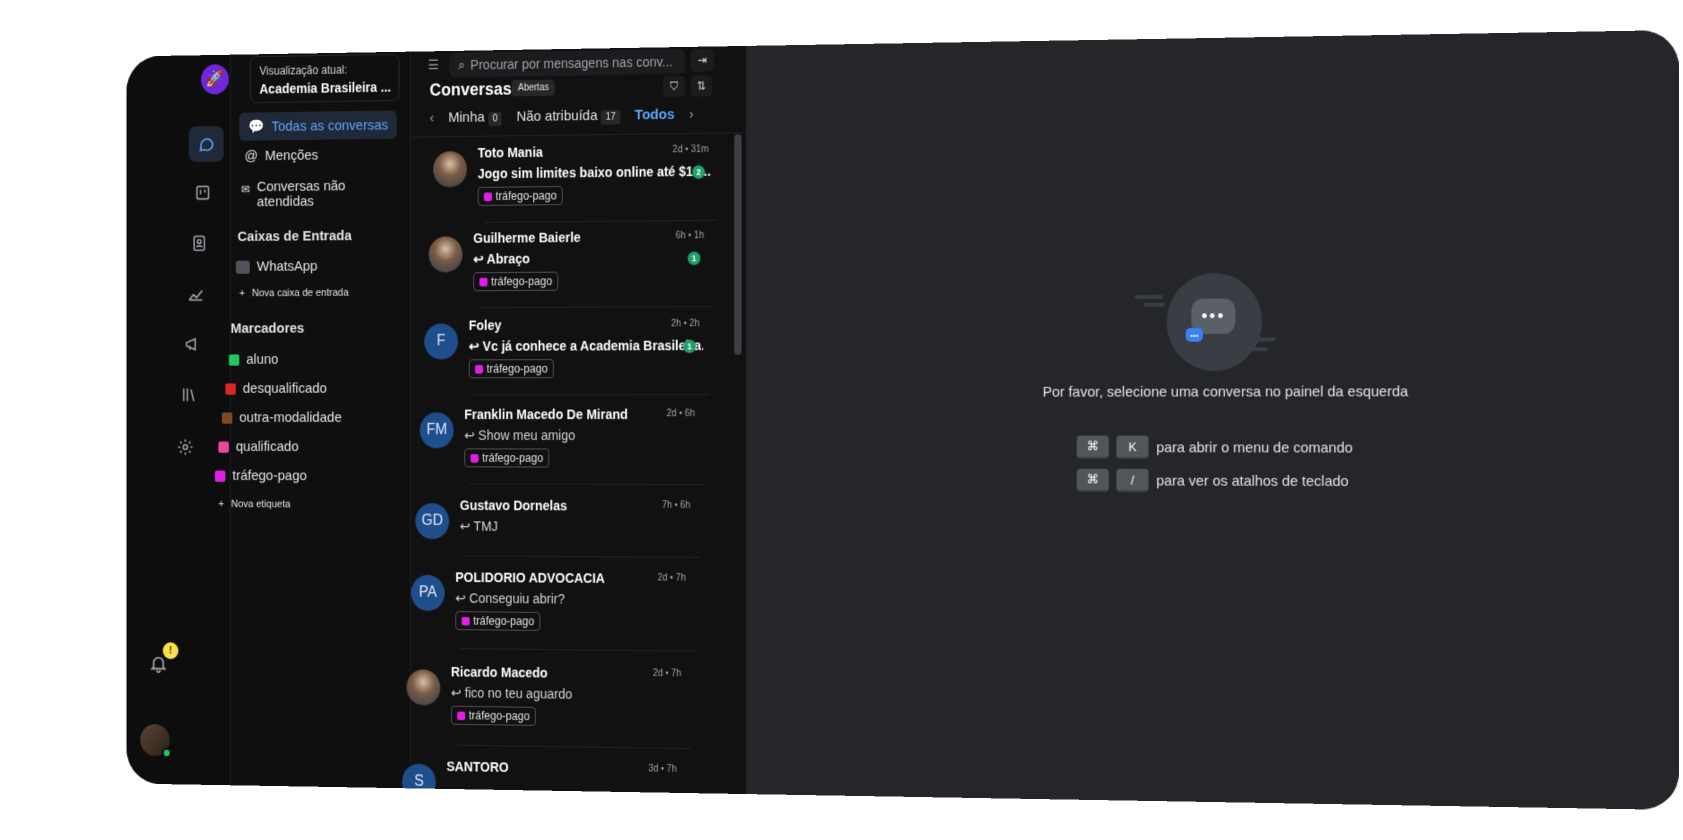  Describe the element at coordinates (485, 325) in the screenshot. I see `contact-name: Foley` at that location.